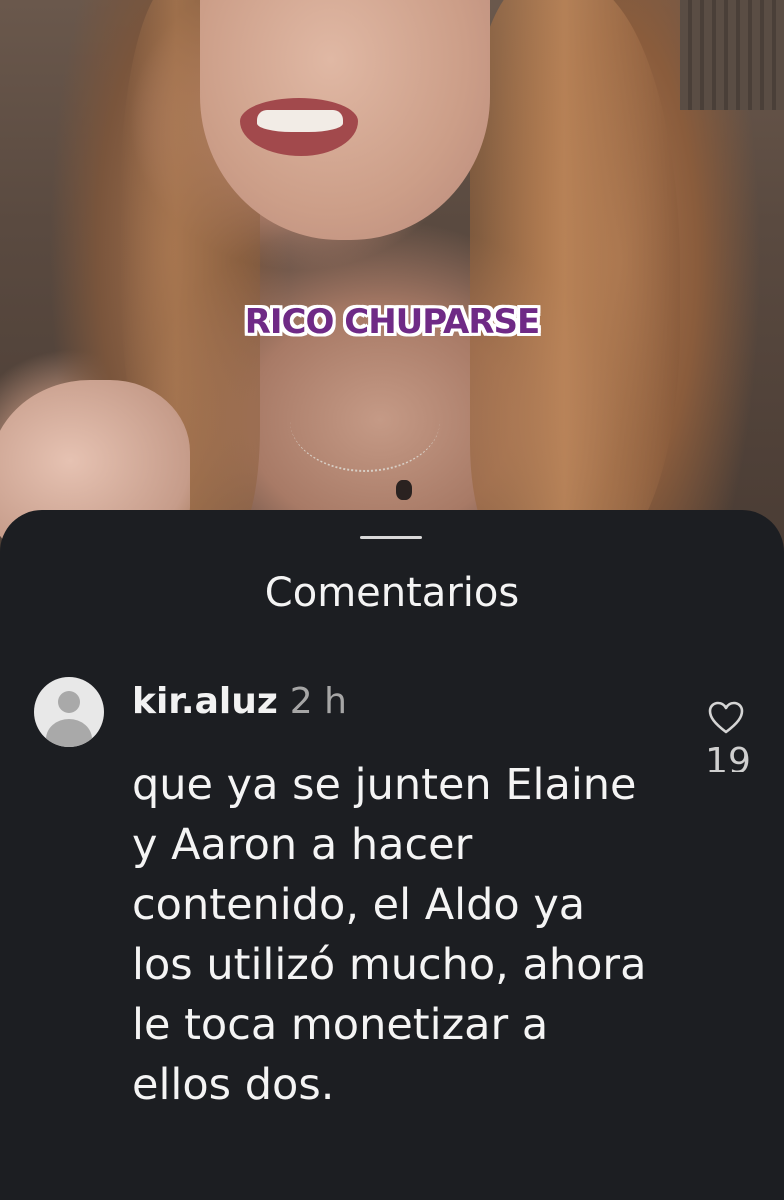 This screenshot has width=784, height=1200. Describe the element at coordinates (392, 322) in the screenshot. I see `video-caption: RICO CHUPARSE` at that location.